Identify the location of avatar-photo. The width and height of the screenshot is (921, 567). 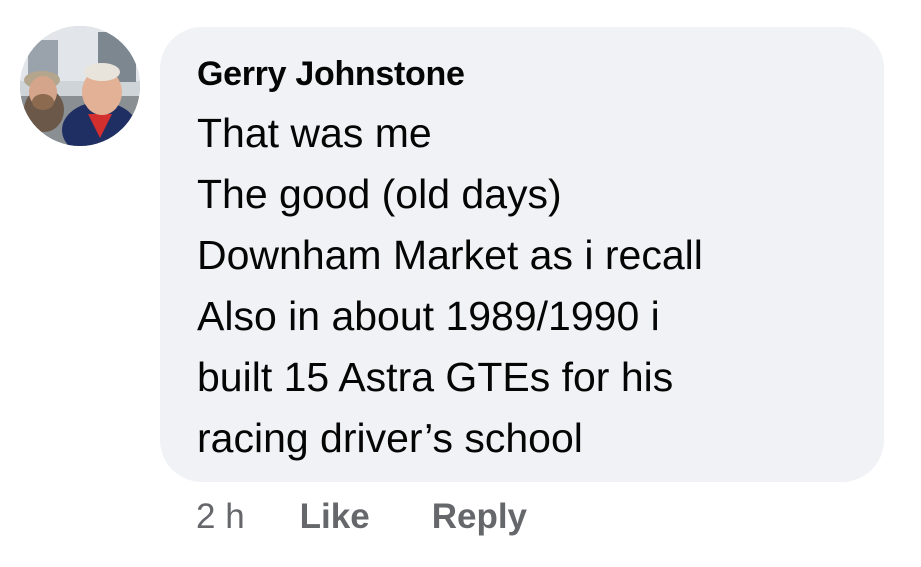
(80, 86).